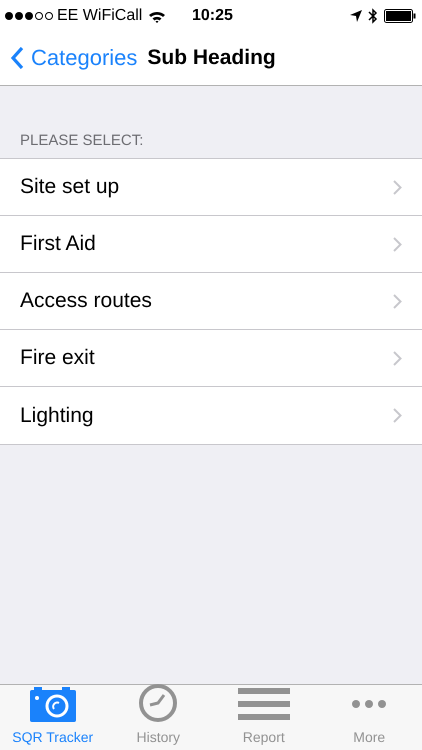 This screenshot has height=750, width=422. I want to click on signal-icon, so click(29, 16).